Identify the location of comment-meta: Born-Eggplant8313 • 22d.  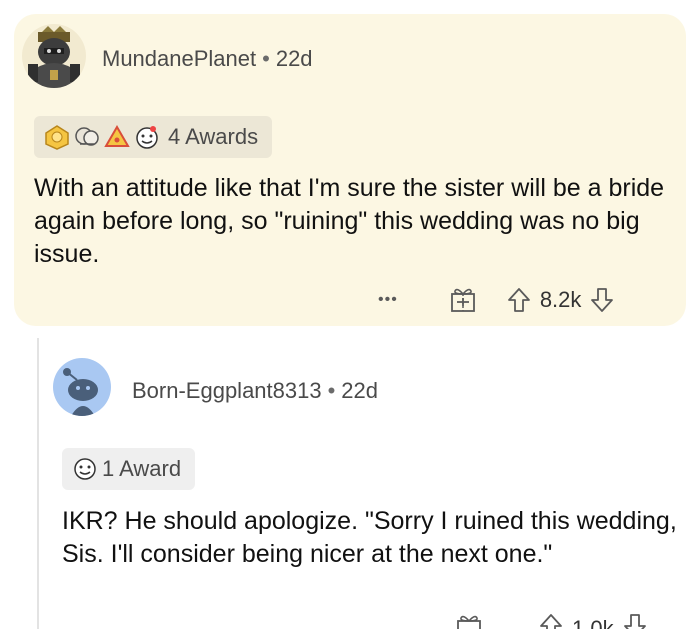
(255, 391).